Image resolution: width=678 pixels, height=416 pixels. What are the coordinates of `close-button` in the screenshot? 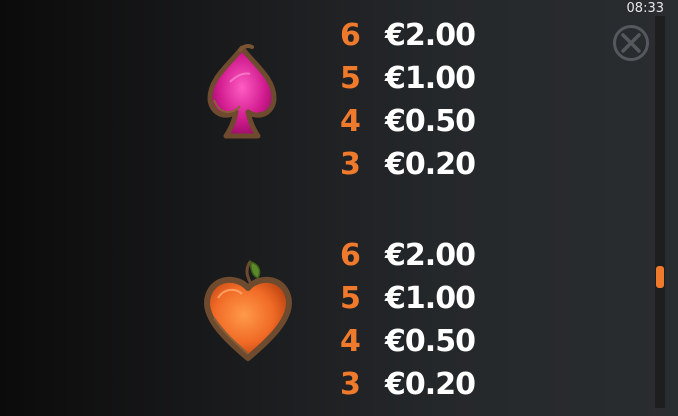 It's located at (631, 43).